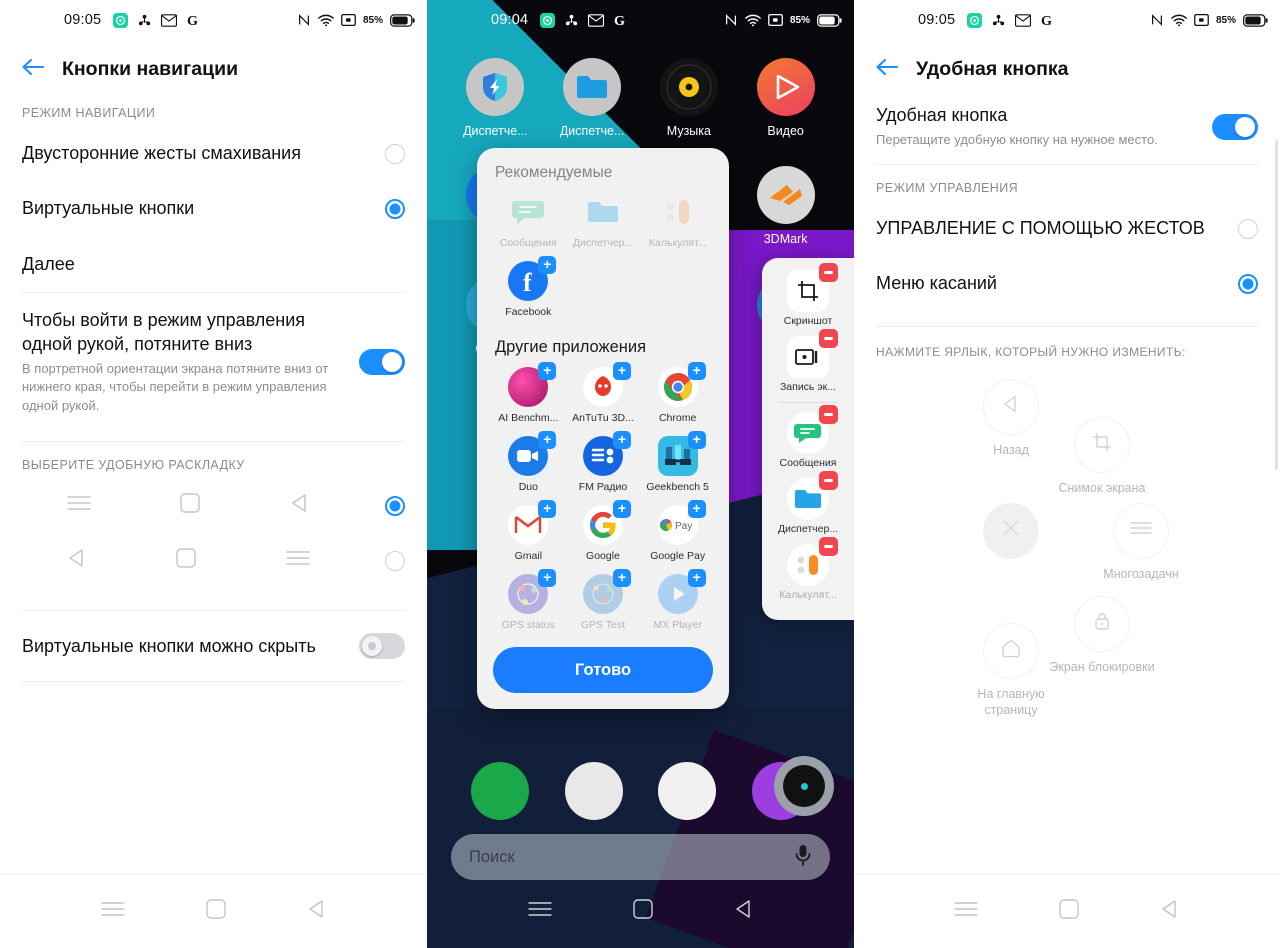  What do you see at coordinates (1248, 283) in the screenshot?
I see `radio-touch-menu` at bounding box center [1248, 283].